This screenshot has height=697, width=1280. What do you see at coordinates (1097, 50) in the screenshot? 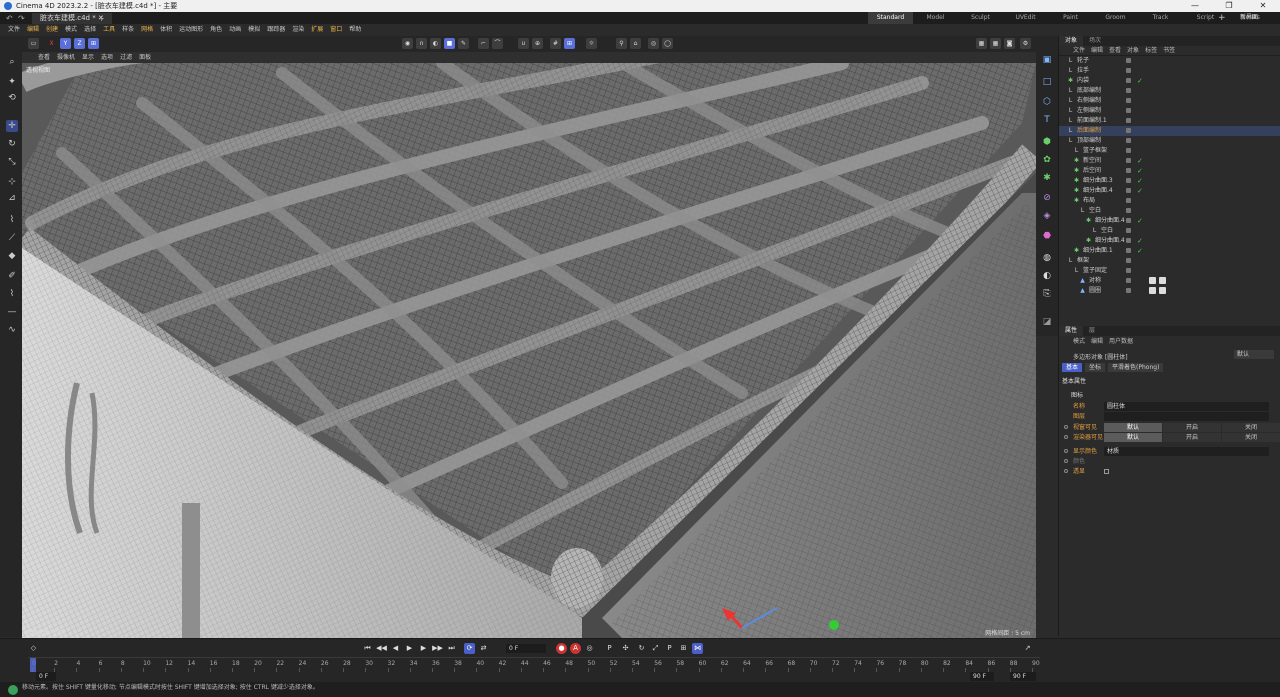
I see `om-menu-edit: 编辑` at bounding box center [1097, 50].